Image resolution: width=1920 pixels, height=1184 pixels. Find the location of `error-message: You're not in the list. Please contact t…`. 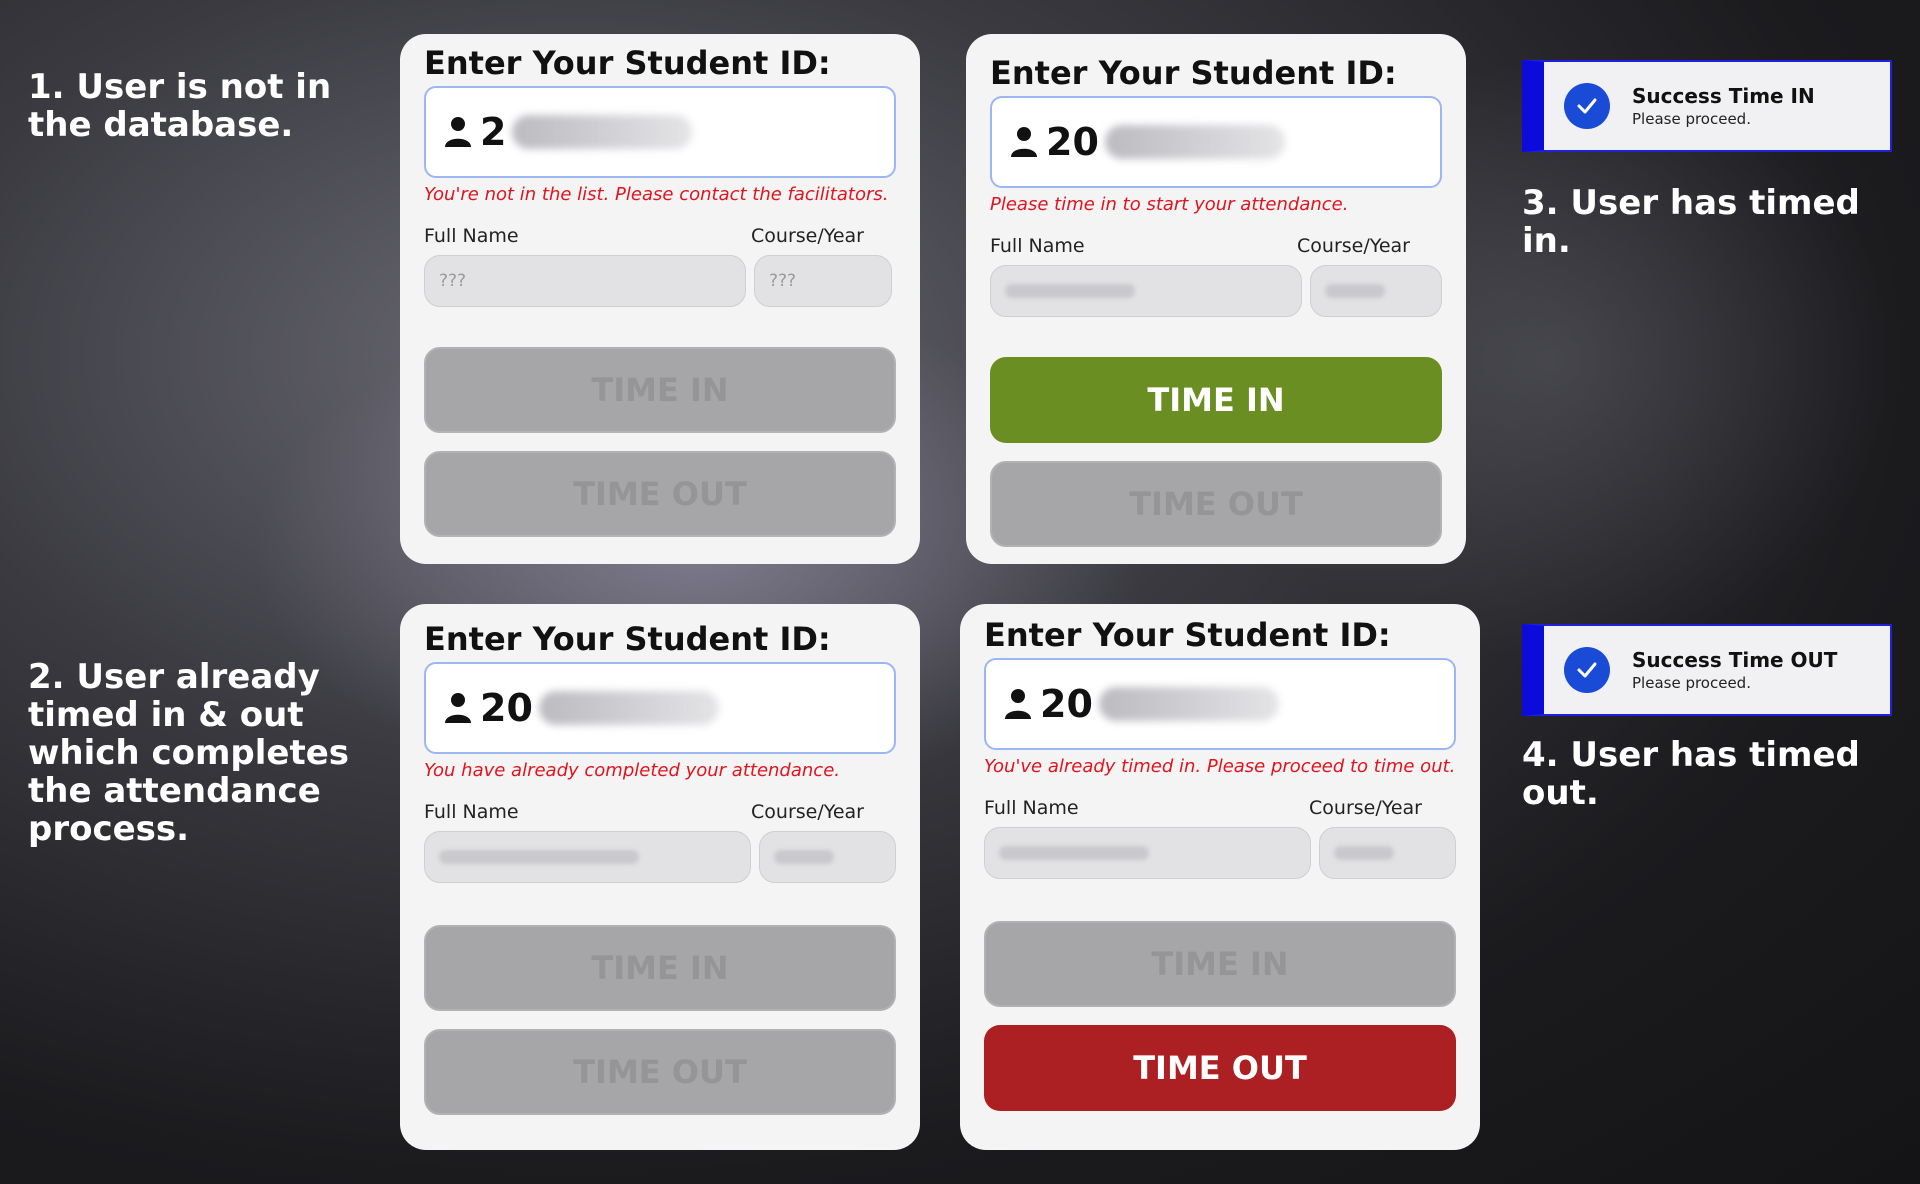

error-message: You're not in the list. Please contact t… is located at coordinates (656, 194).